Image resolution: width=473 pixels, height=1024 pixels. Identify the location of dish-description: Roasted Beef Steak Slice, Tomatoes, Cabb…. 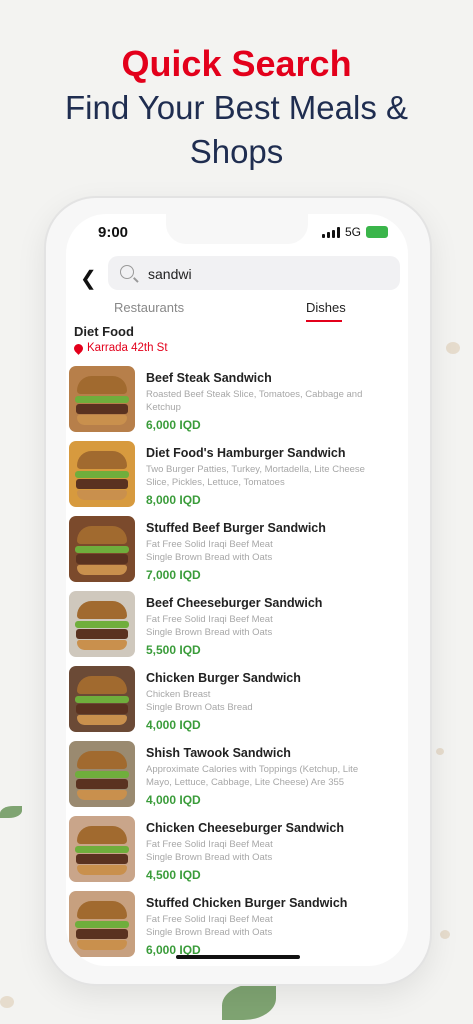
(254, 401).